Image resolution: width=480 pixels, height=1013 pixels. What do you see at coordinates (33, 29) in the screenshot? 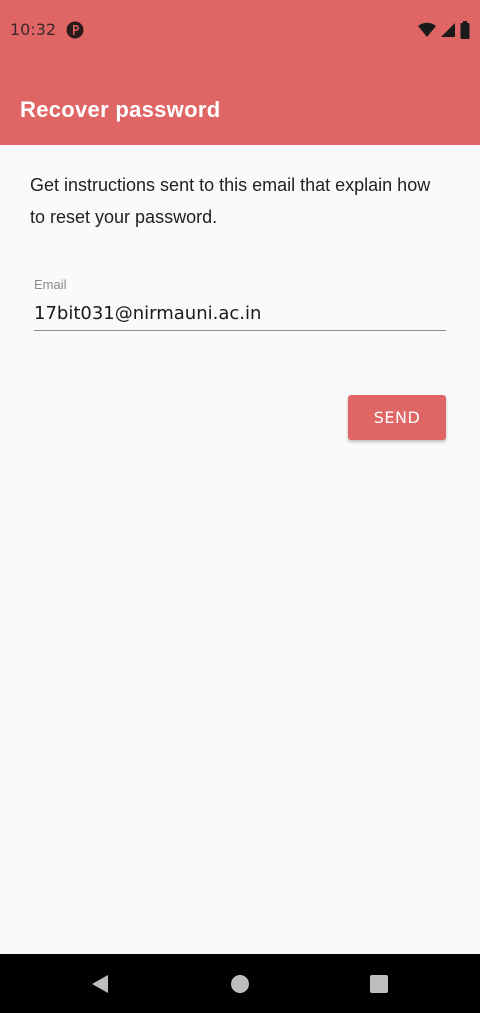
I see `status-time: 10:32` at bounding box center [33, 29].